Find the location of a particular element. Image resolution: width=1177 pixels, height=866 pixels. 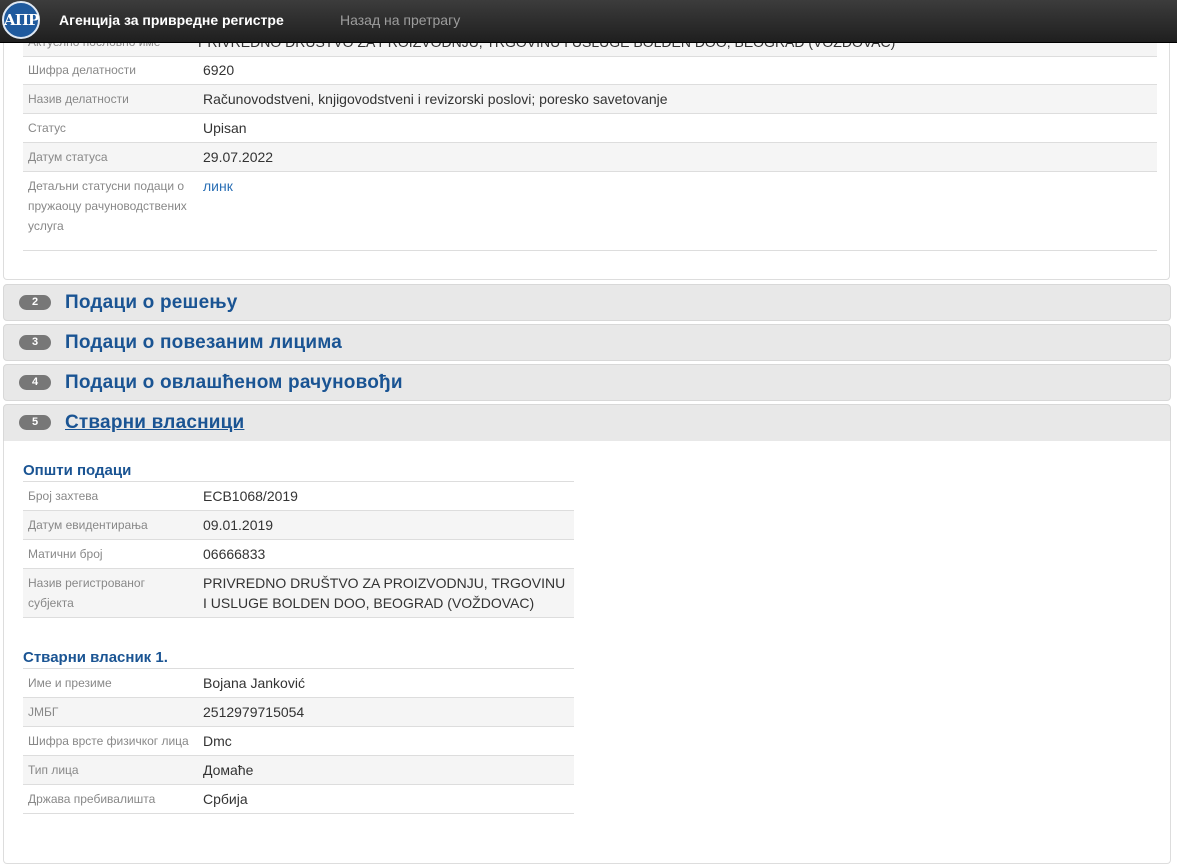

logo-text: АПР is located at coordinates (21, 20).